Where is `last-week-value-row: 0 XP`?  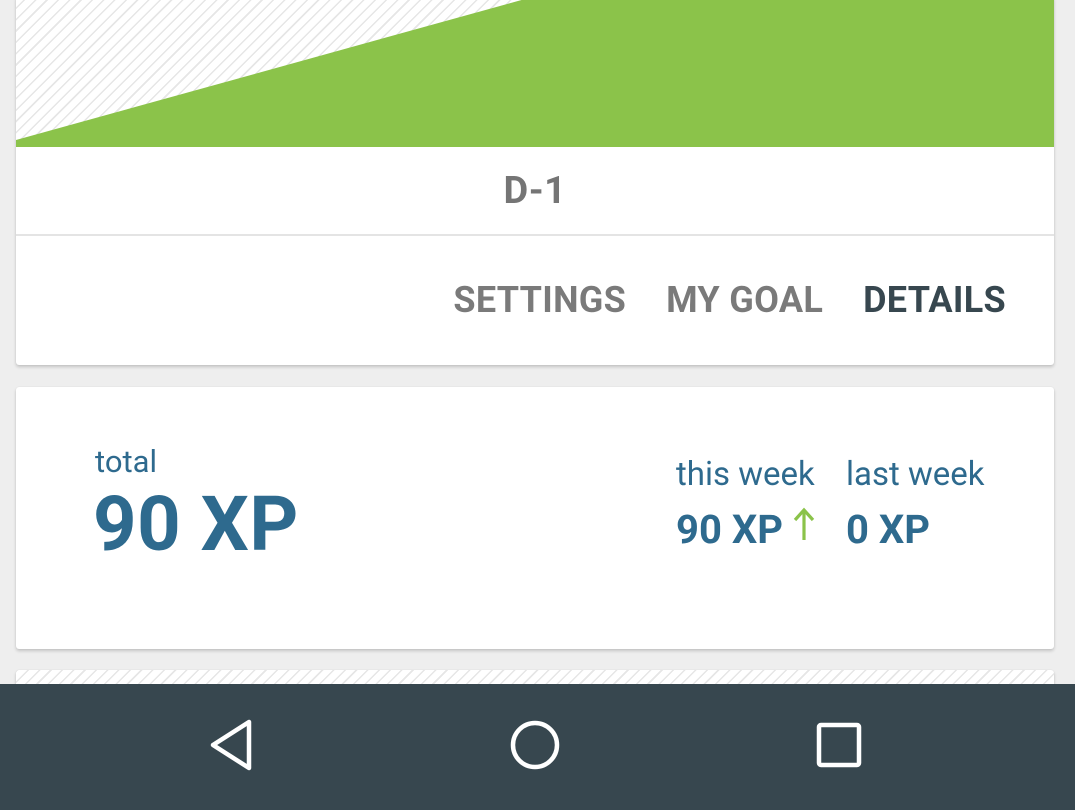
last-week-value-row: 0 XP is located at coordinates (915, 529).